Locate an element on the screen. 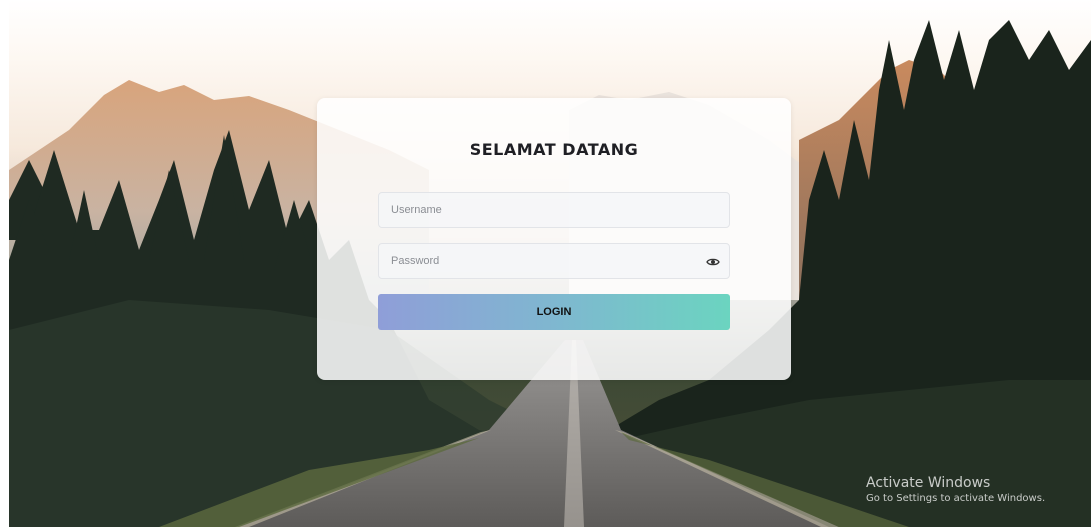 This screenshot has height=527, width=1091. login-button: LOGIN is located at coordinates (554, 312).